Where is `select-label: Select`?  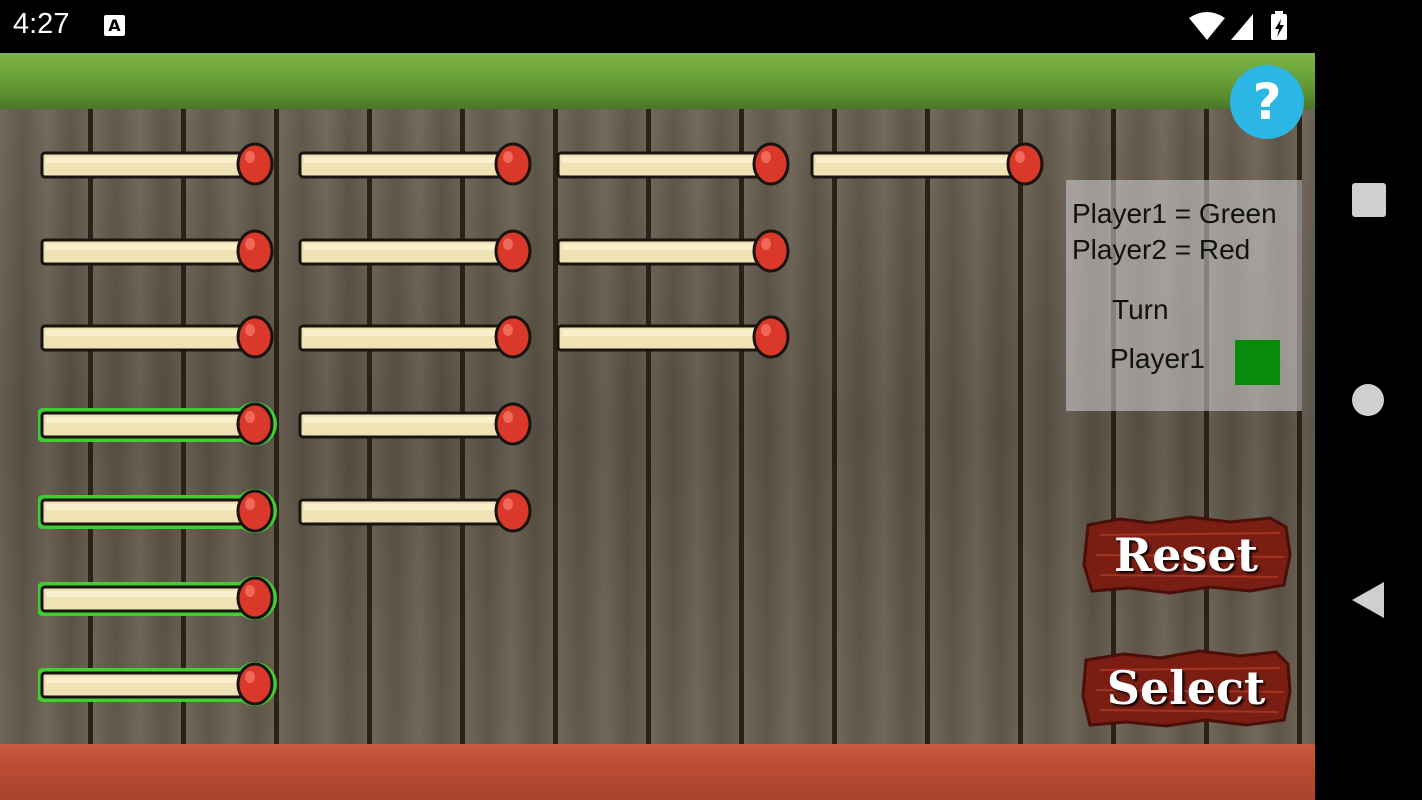 select-label: Select is located at coordinates (1186, 688).